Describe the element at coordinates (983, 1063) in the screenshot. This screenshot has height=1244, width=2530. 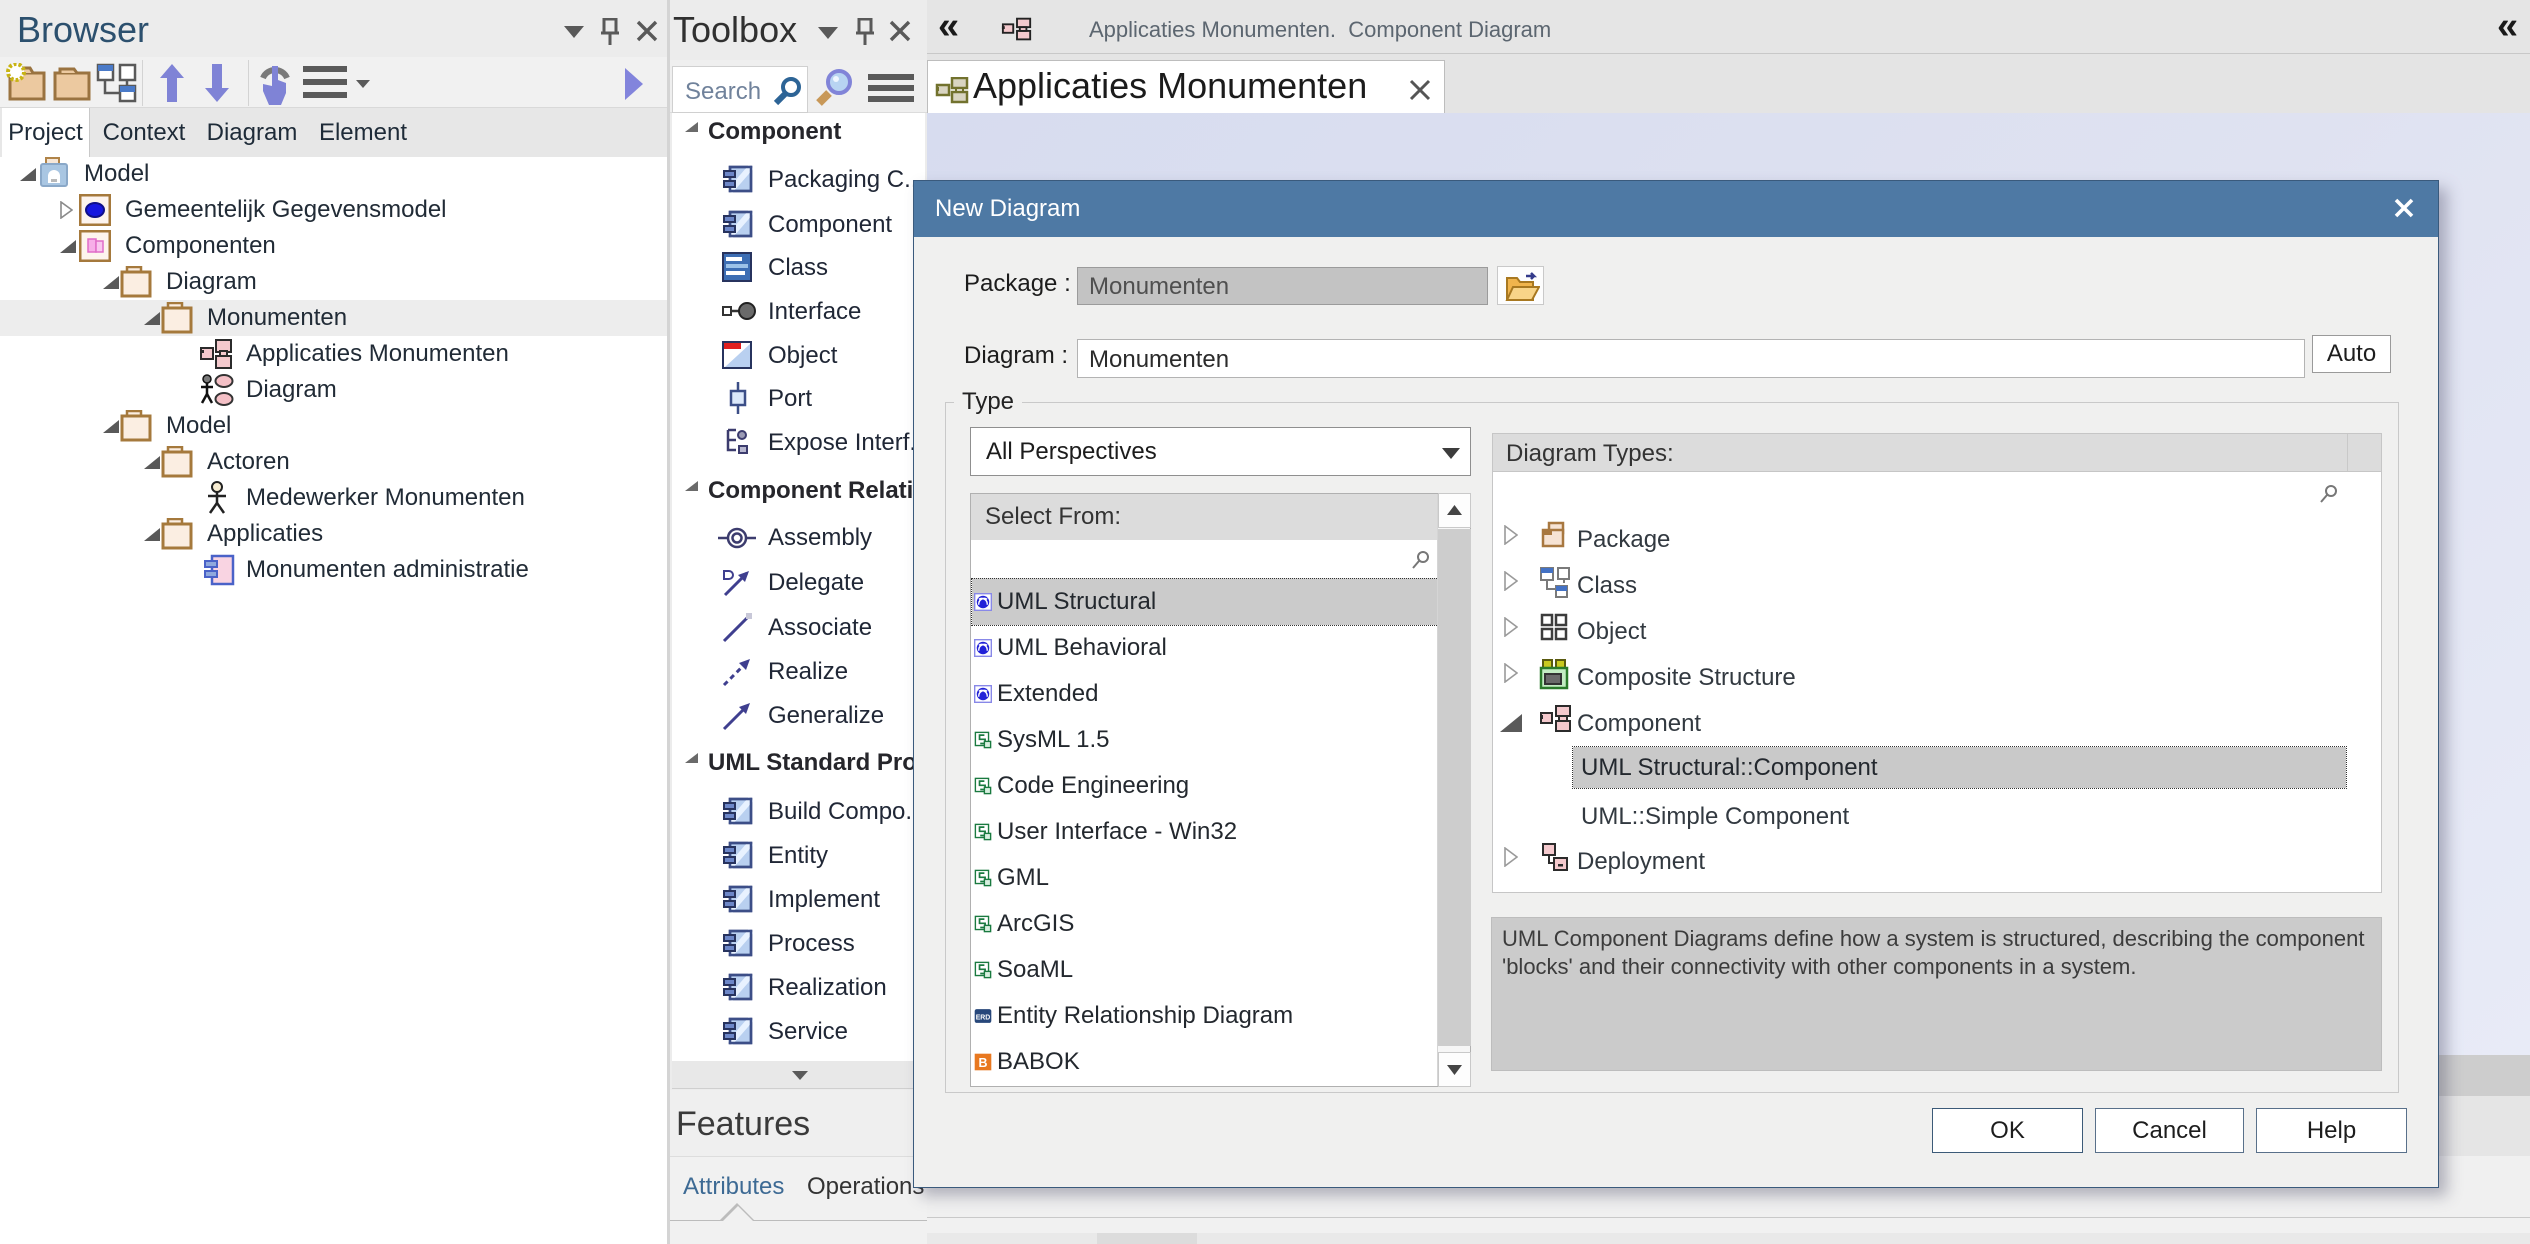
I see `svg-text: B` at that location.